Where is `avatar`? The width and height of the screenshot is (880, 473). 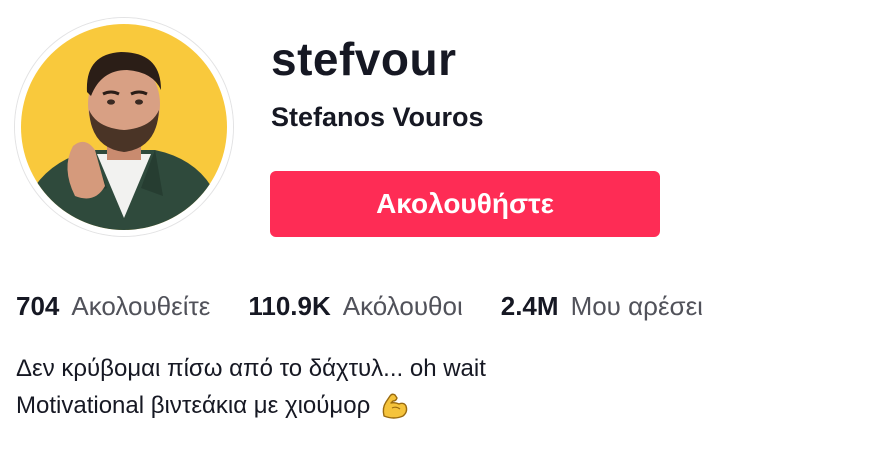 avatar is located at coordinates (124, 127).